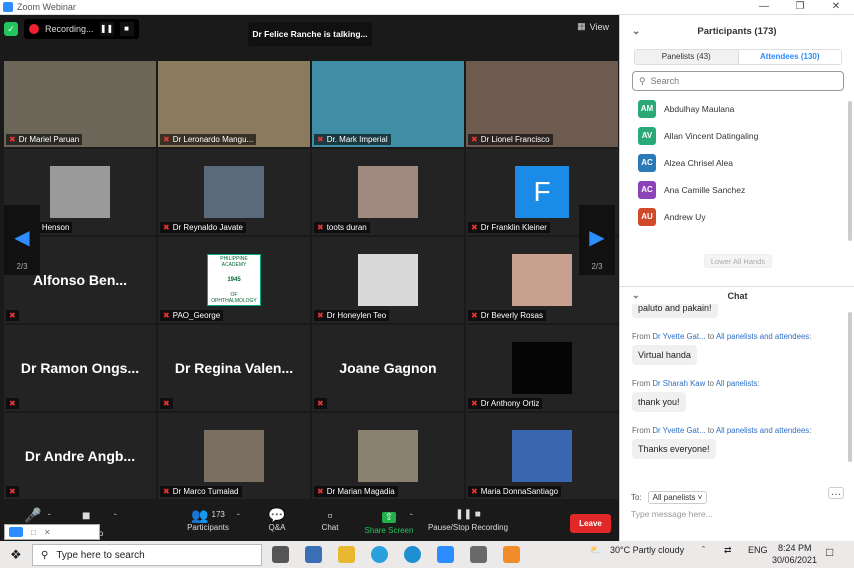 This screenshot has width=854, height=568. Describe the element at coordinates (836, 7) in the screenshot. I see `close-button: ✕` at that location.